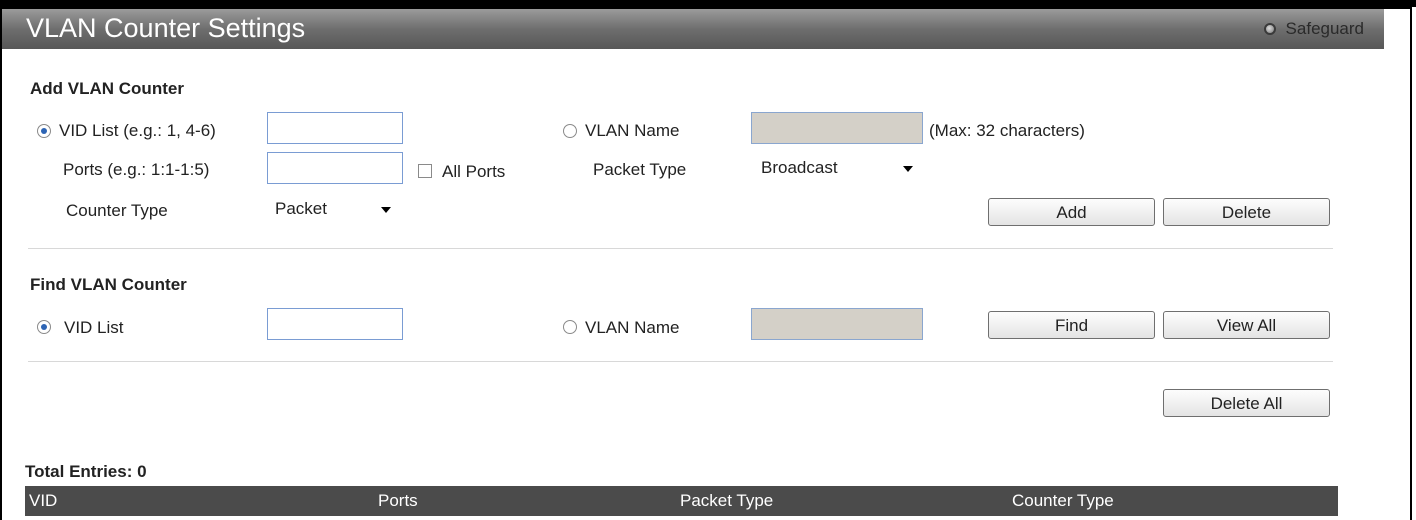 The height and width of the screenshot is (520, 1416). I want to click on find-vlan-name-label: VLAN Name, so click(632, 327).